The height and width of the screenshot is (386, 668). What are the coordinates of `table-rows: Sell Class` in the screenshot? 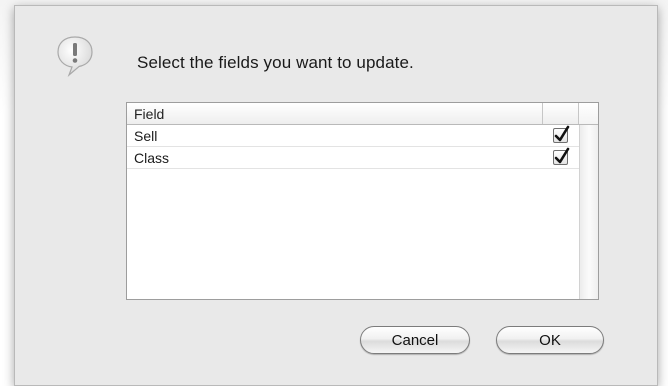 It's located at (353, 147).